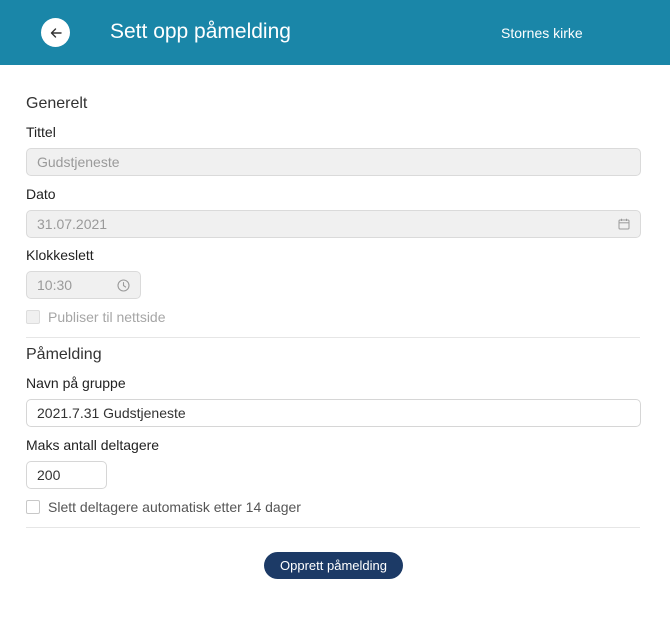 The image size is (670, 635). I want to click on date-label: Dato, so click(41, 194).